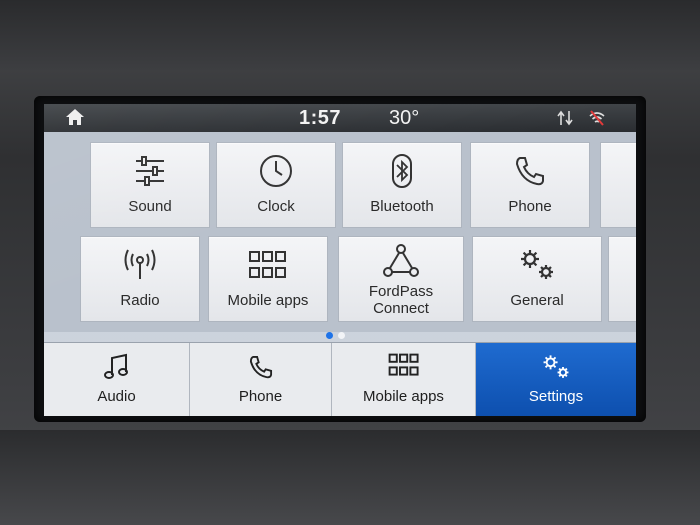  What do you see at coordinates (276, 171) in the screenshot?
I see `clock-icon` at bounding box center [276, 171].